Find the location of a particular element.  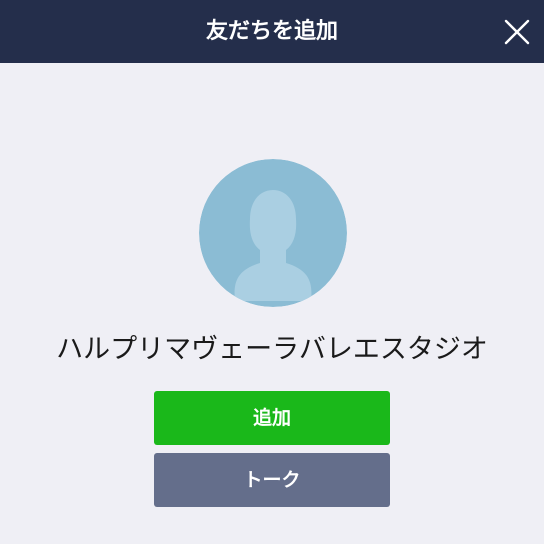

default-user-avatar-icon is located at coordinates (273, 233).